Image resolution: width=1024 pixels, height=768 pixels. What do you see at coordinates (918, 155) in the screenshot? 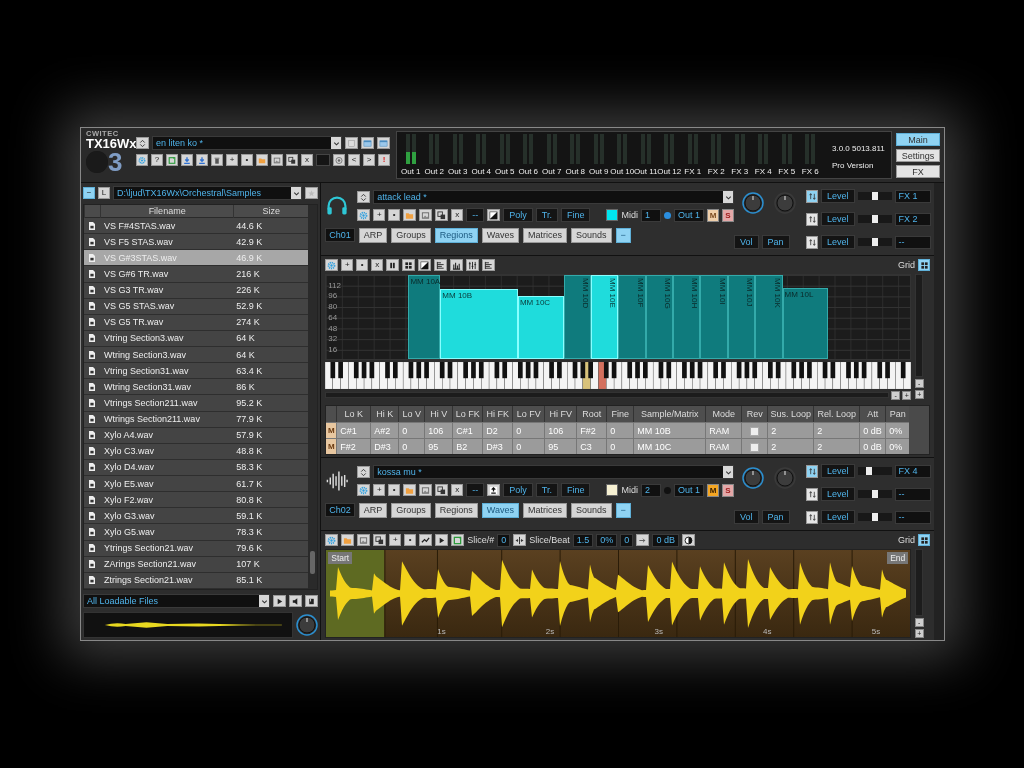
I see `view-button: Settings` at bounding box center [918, 155].